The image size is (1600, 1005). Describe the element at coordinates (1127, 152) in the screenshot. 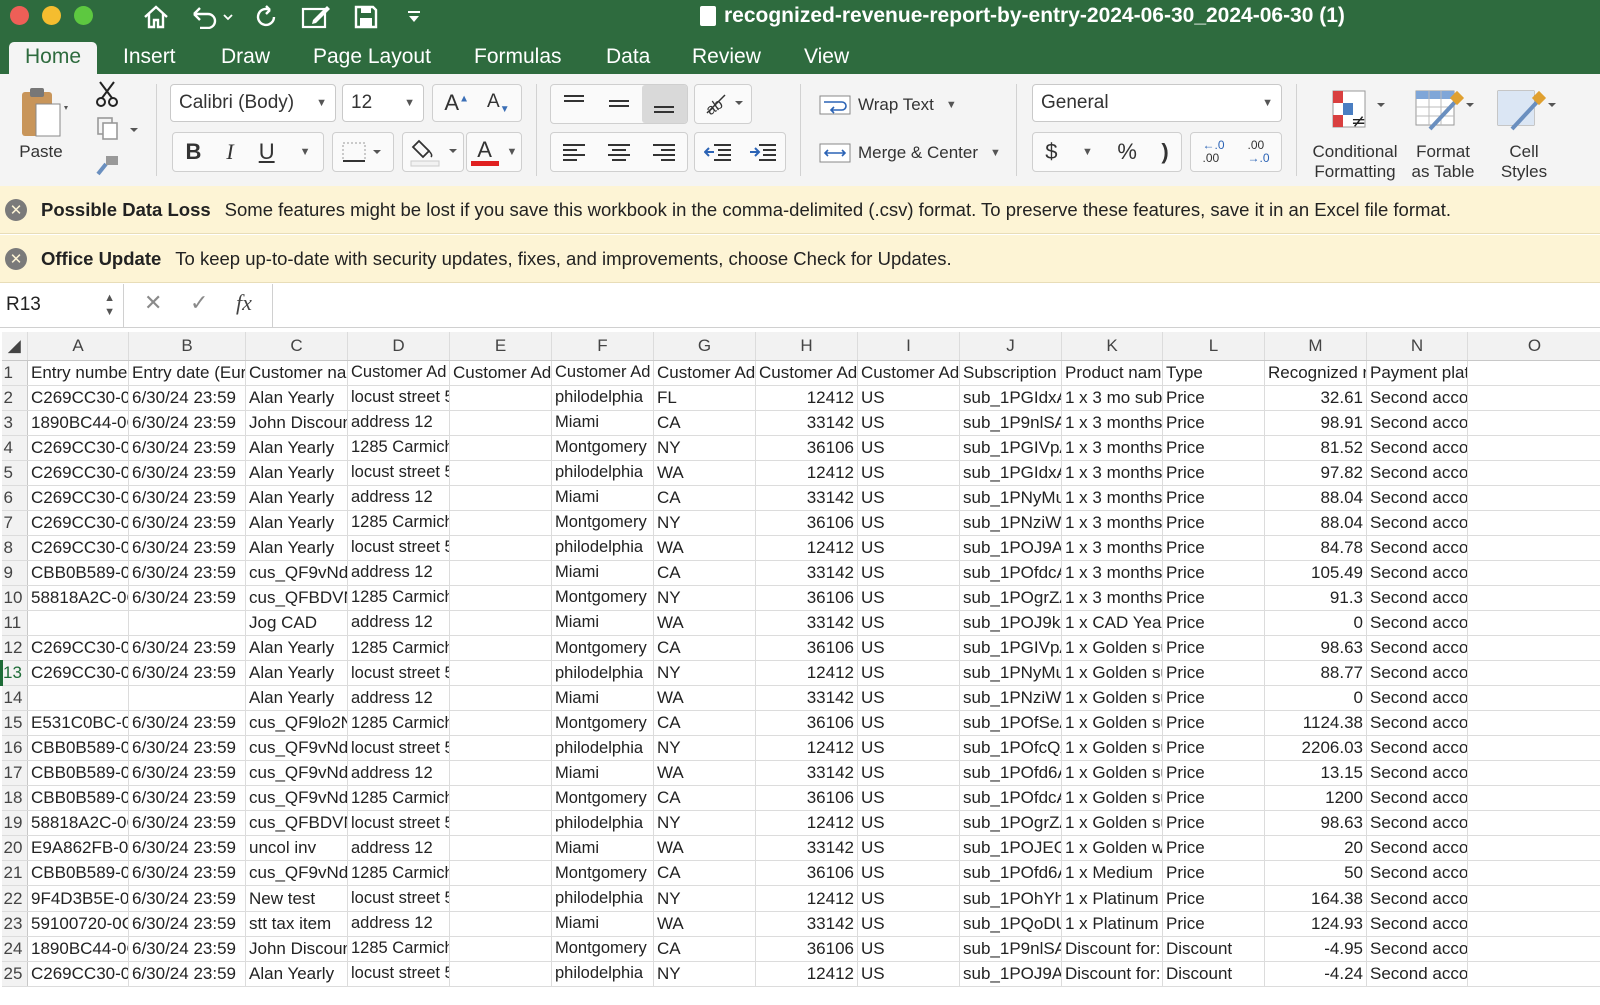

I see `percent-button: %` at that location.